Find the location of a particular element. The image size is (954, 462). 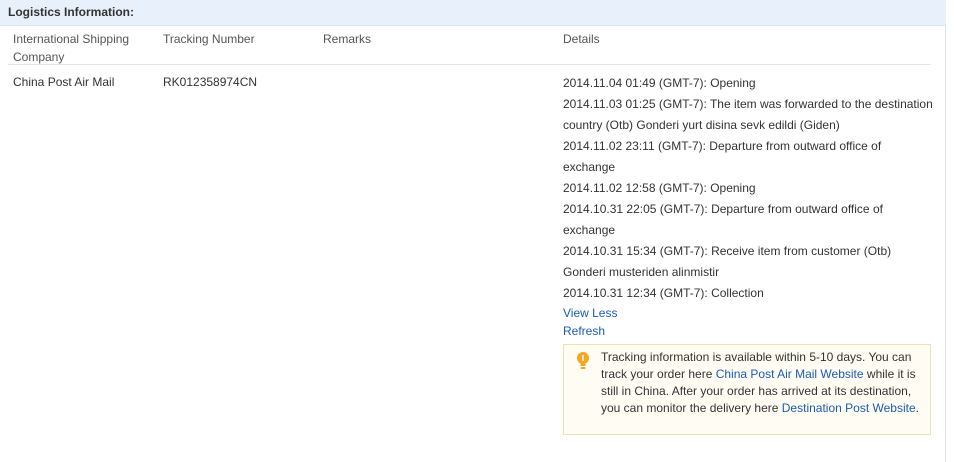

tracking-number-cell: RK012358974CN is located at coordinates (210, 82).